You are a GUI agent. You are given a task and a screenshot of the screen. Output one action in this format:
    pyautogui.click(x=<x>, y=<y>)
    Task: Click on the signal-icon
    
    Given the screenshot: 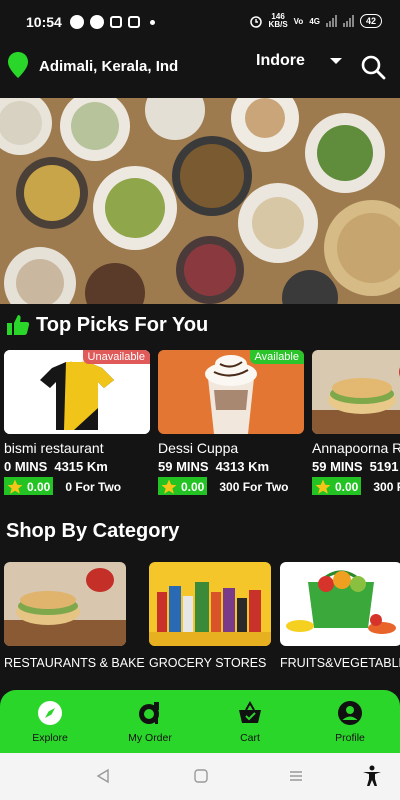 What is the action you would take?
    pyautogui.click(x=331, y=21)
    